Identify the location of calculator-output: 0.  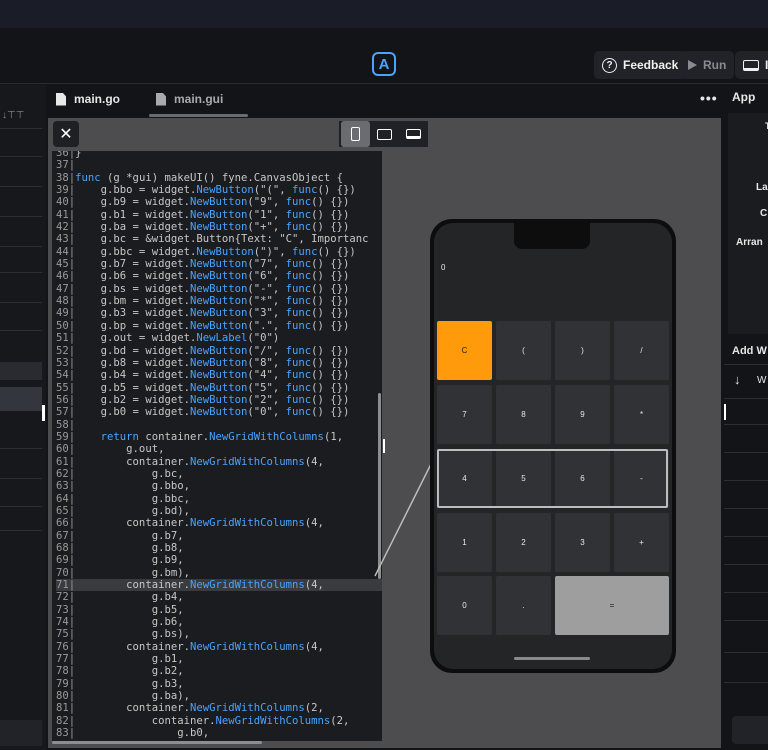
(443, 267).